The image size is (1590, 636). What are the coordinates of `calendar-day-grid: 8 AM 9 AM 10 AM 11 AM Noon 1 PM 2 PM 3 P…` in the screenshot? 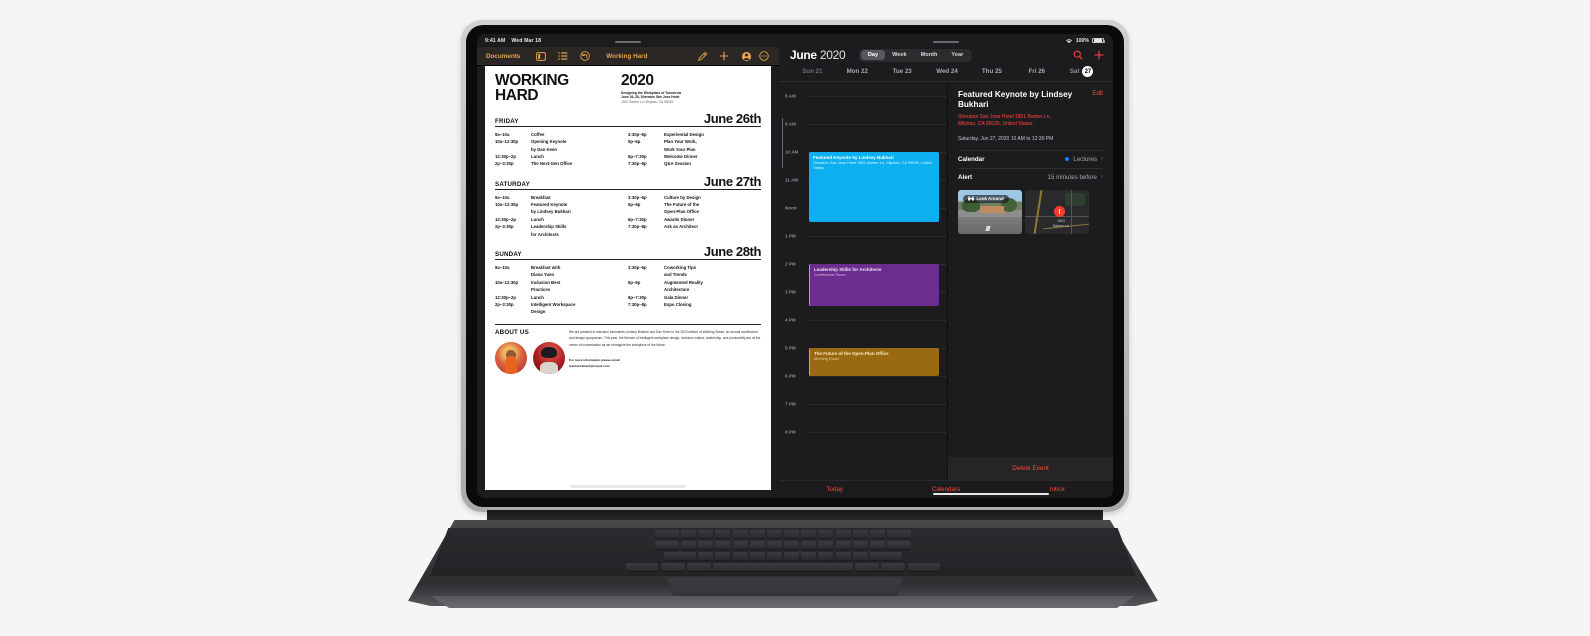 It's located at (863, 281).